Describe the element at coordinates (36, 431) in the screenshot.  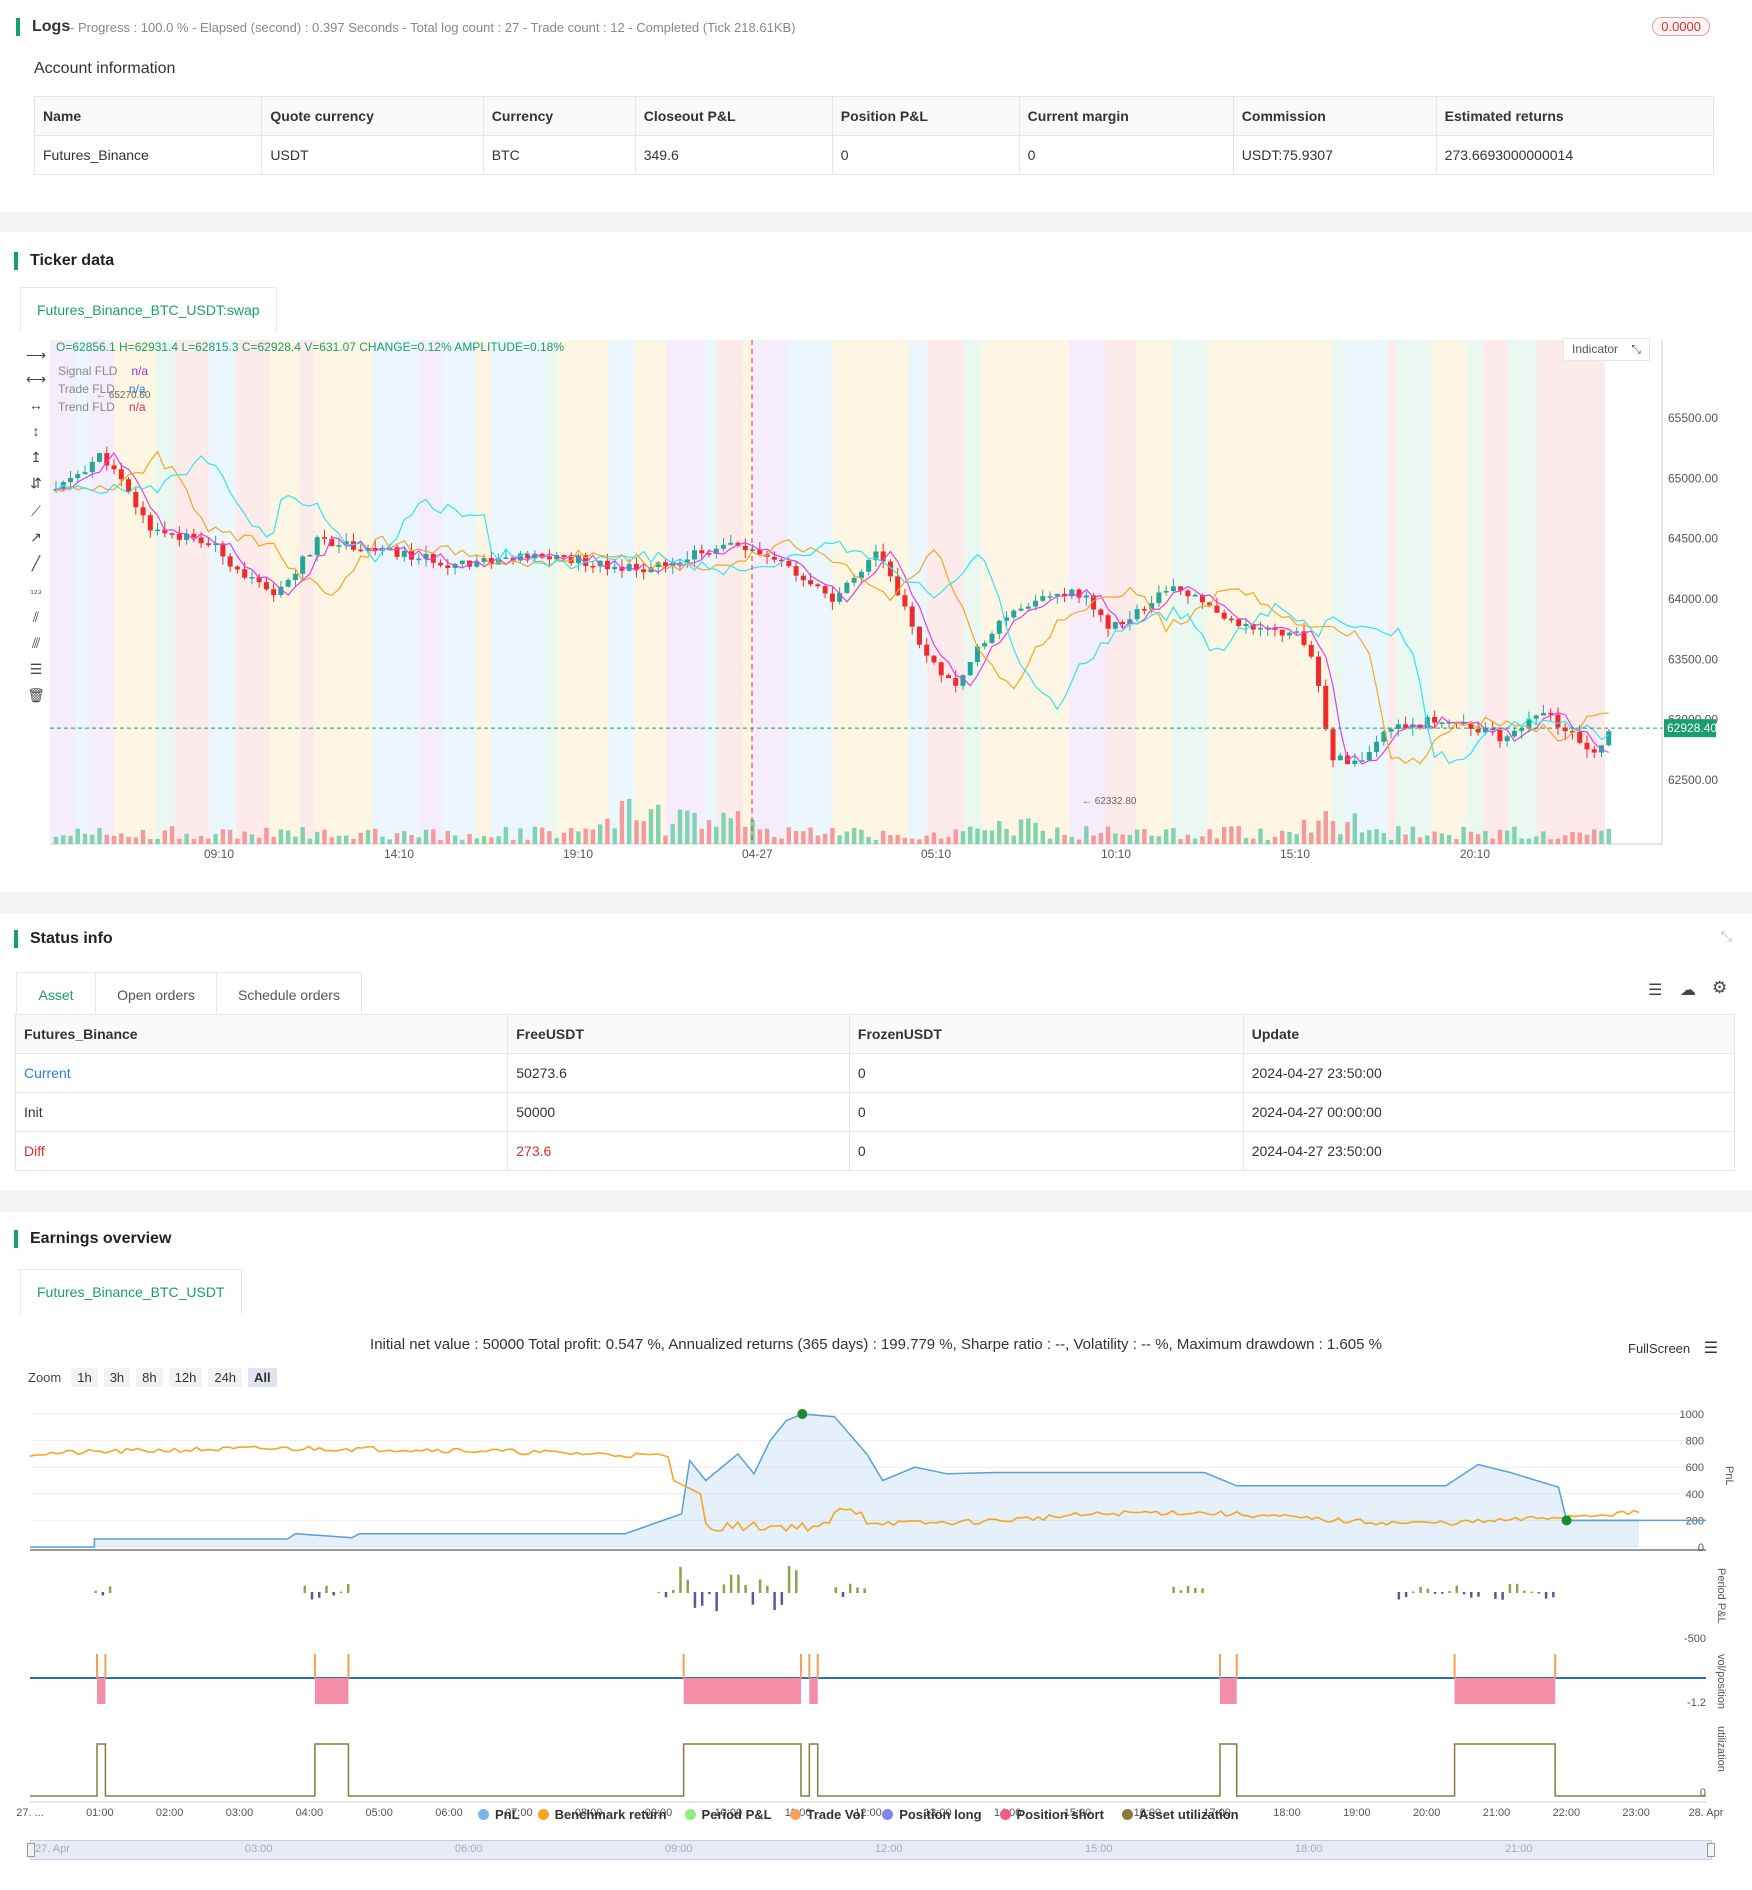
I see `vertical-line-tool-icon: ↕` at that location.